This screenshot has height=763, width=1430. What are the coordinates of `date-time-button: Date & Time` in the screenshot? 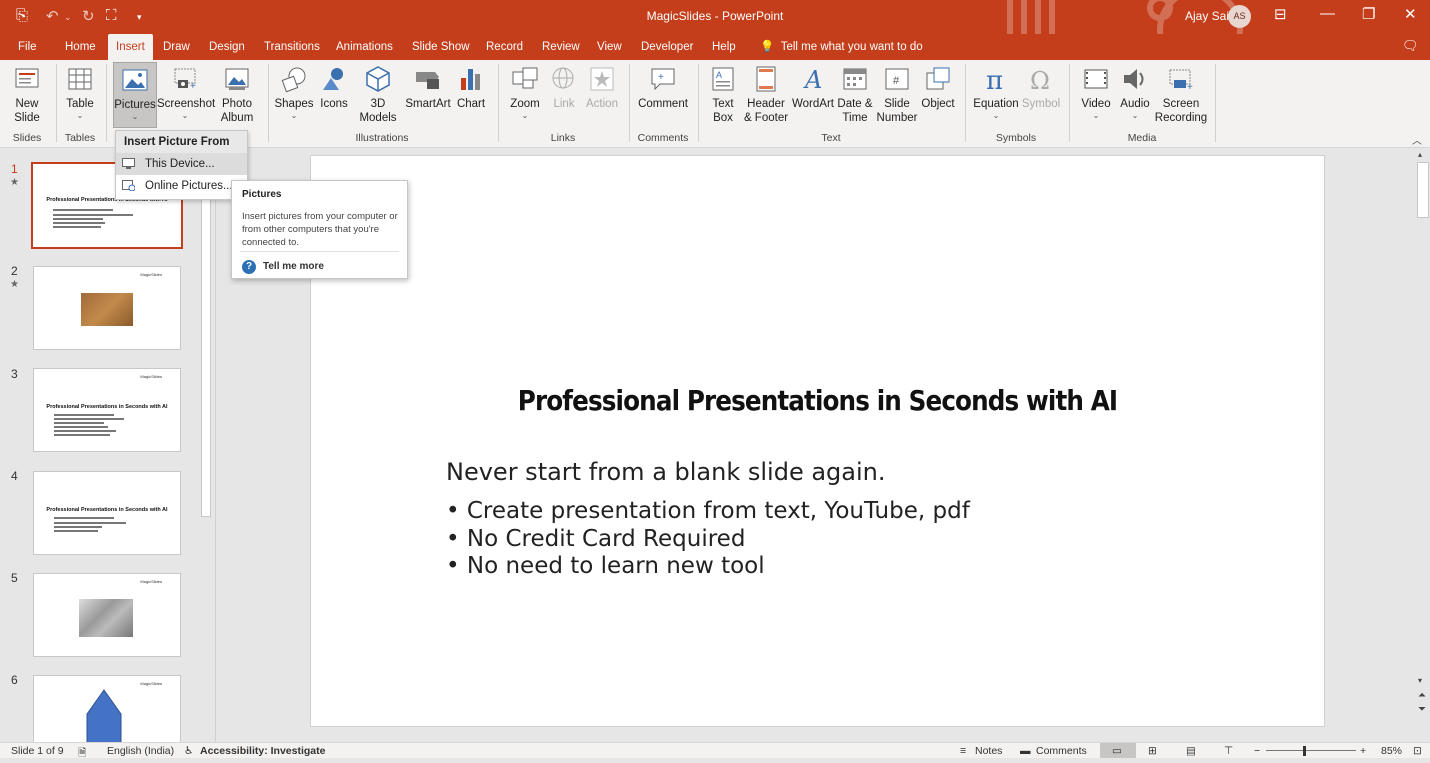 It's located at (855, 93).